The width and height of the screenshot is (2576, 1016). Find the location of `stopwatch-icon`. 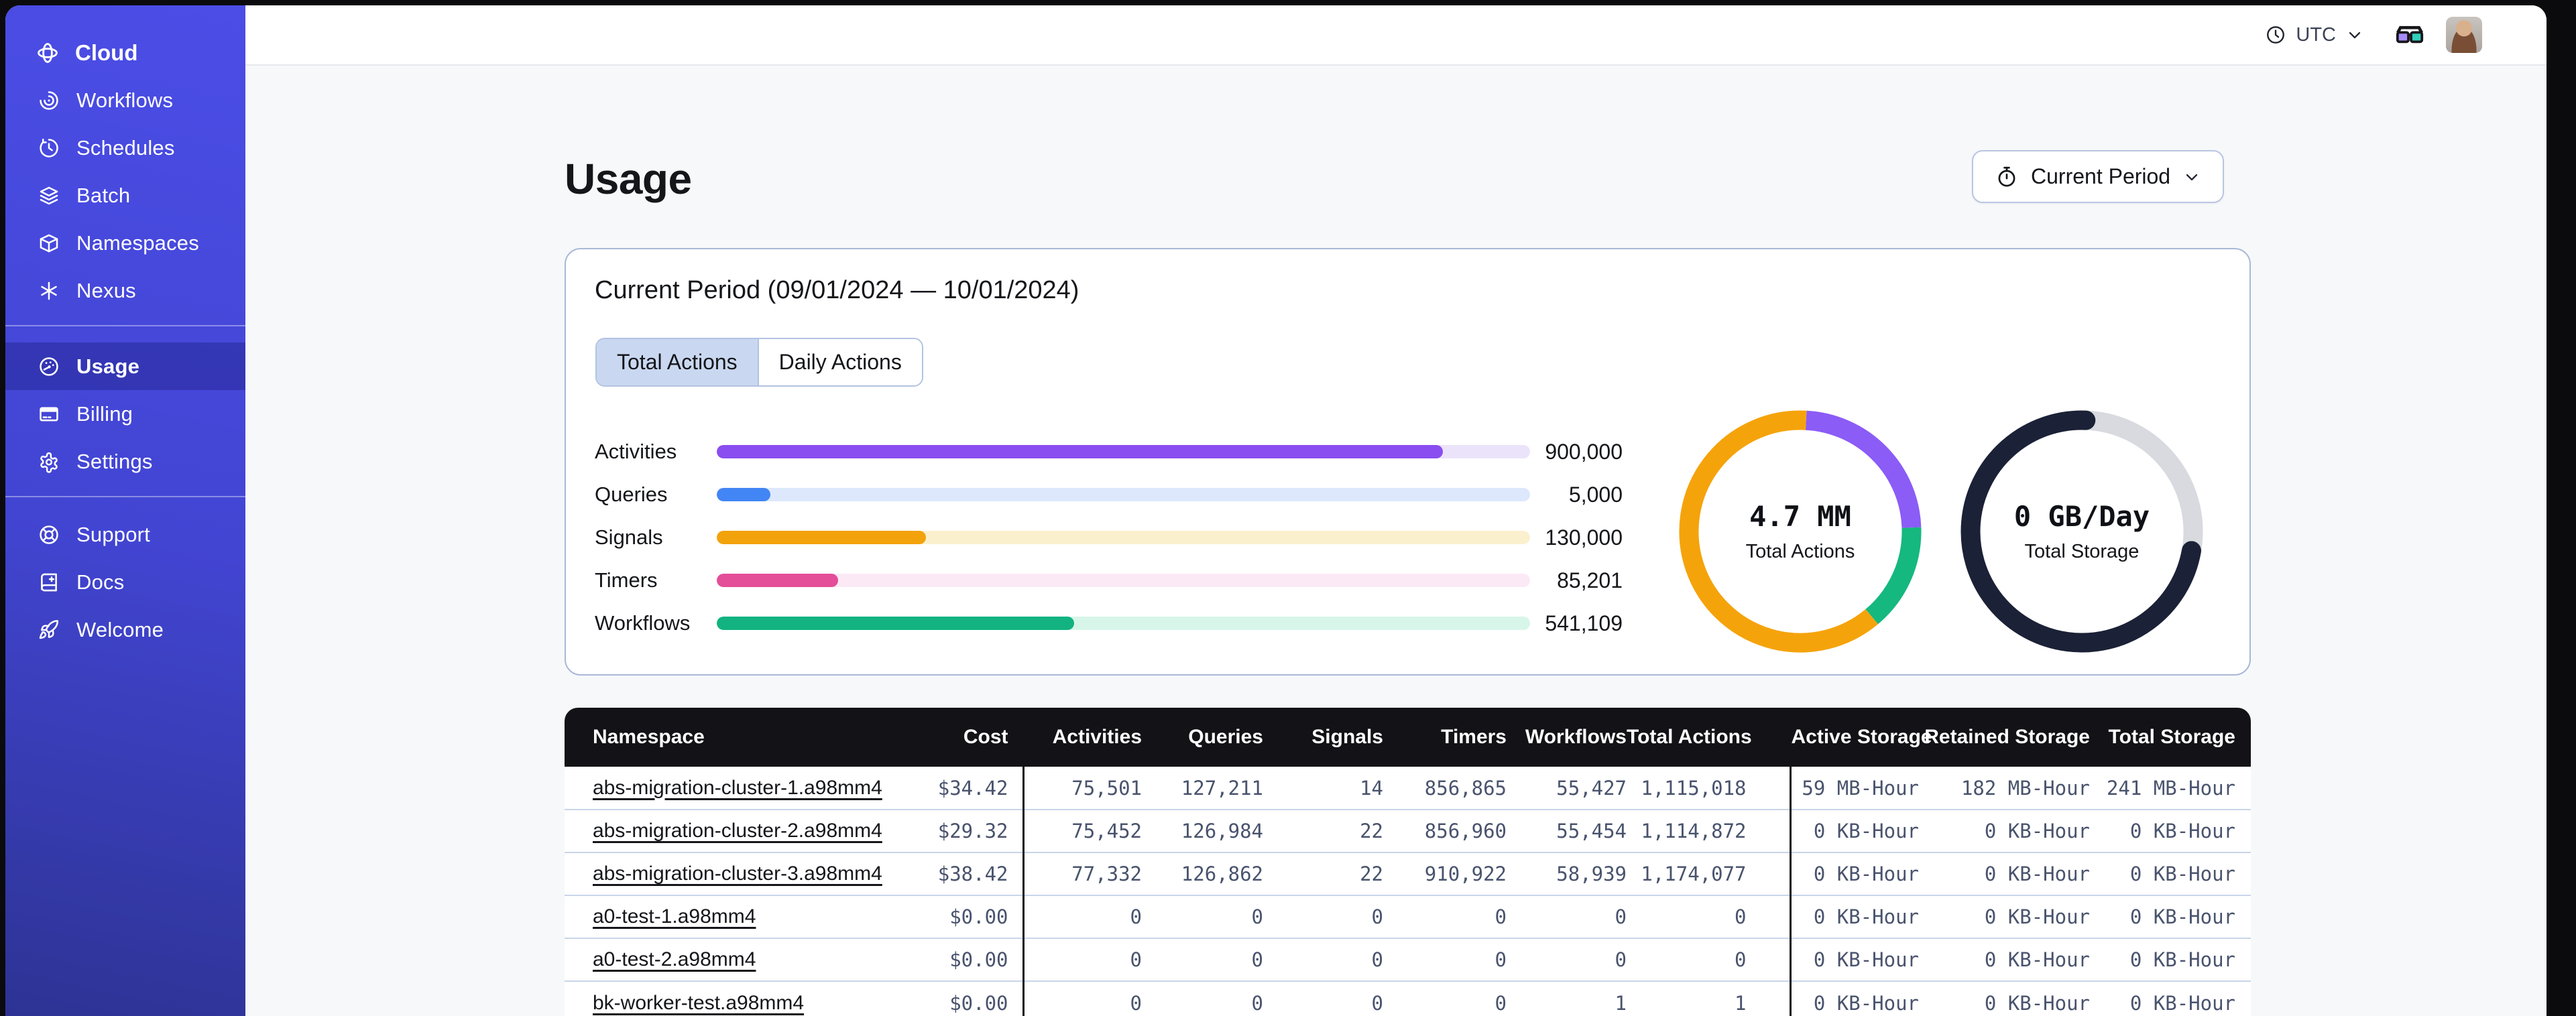

stopwatch-icon is located at coordinates (2007, 177).